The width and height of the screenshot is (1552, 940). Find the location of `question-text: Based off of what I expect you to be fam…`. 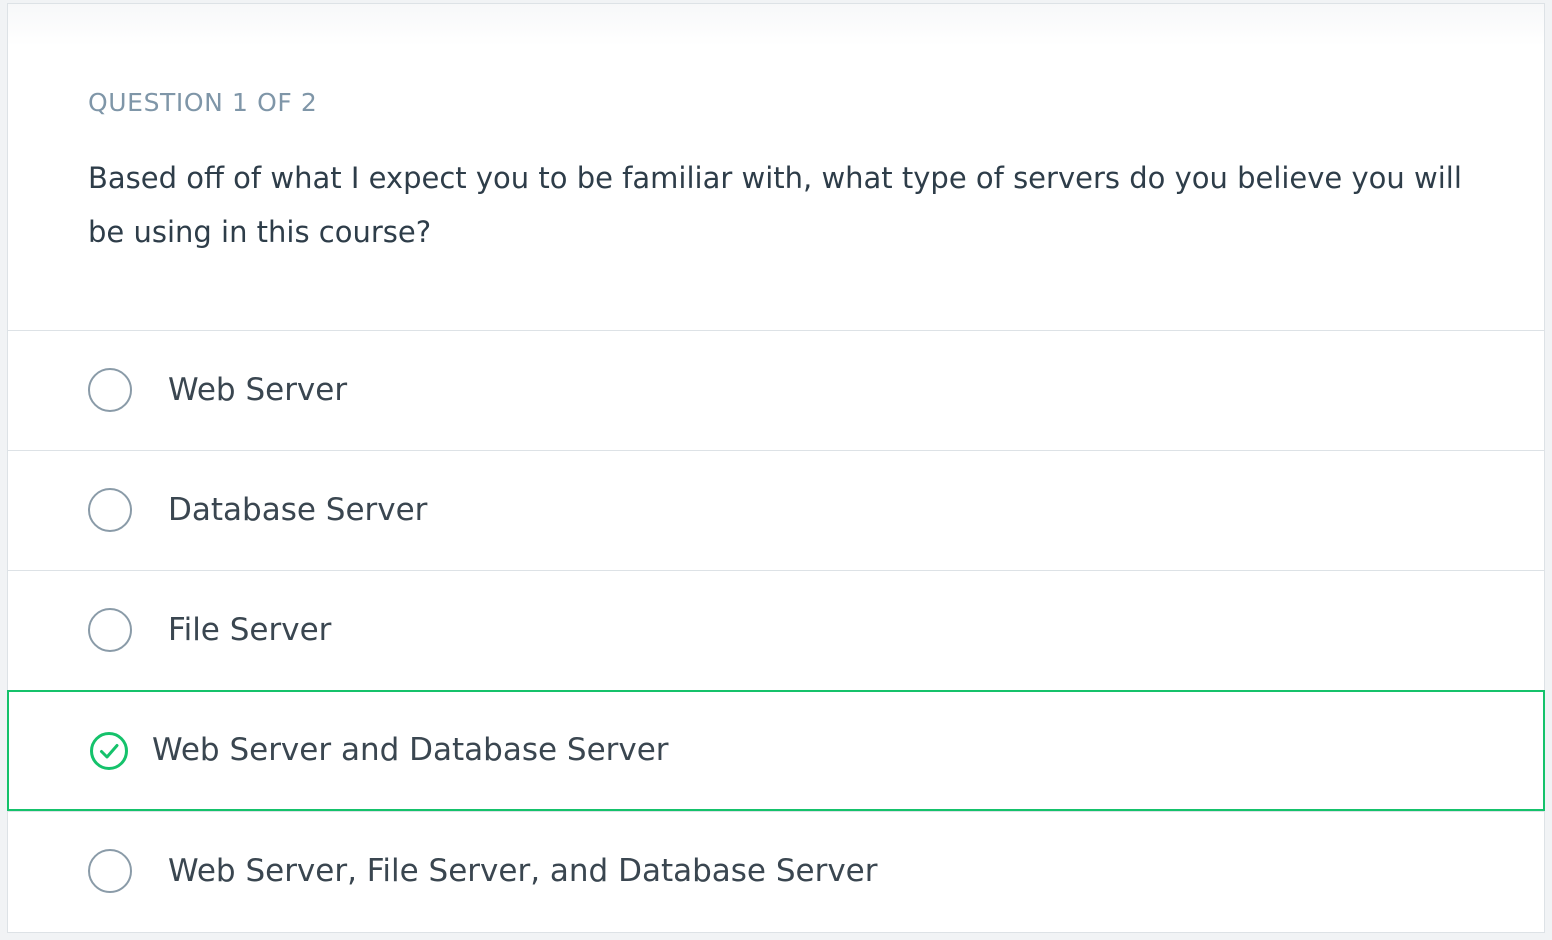

question-text: Based off of what I expect you to be fam… is located at coordinates (775, 205).